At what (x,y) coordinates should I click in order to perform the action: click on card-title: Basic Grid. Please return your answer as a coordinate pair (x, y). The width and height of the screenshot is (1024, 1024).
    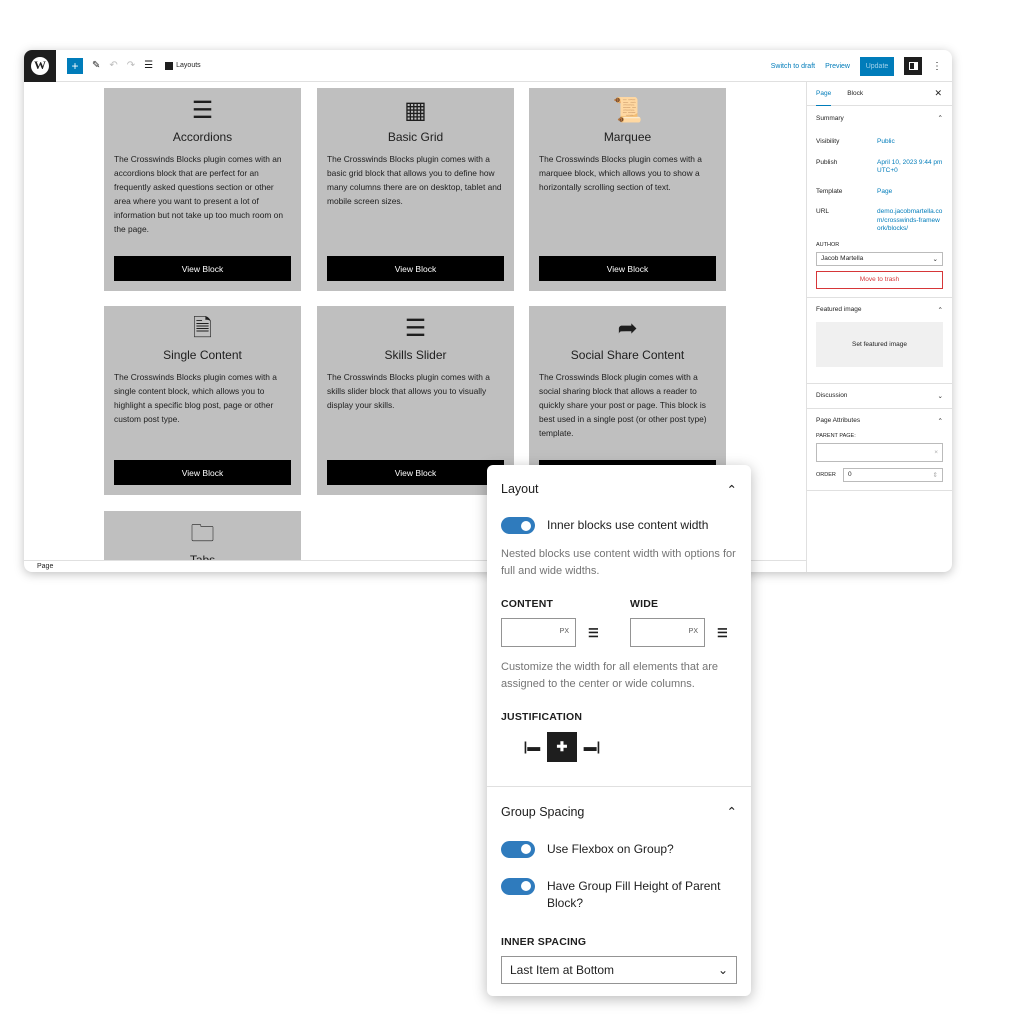
    Looking at the image, I should click on (415, 137).